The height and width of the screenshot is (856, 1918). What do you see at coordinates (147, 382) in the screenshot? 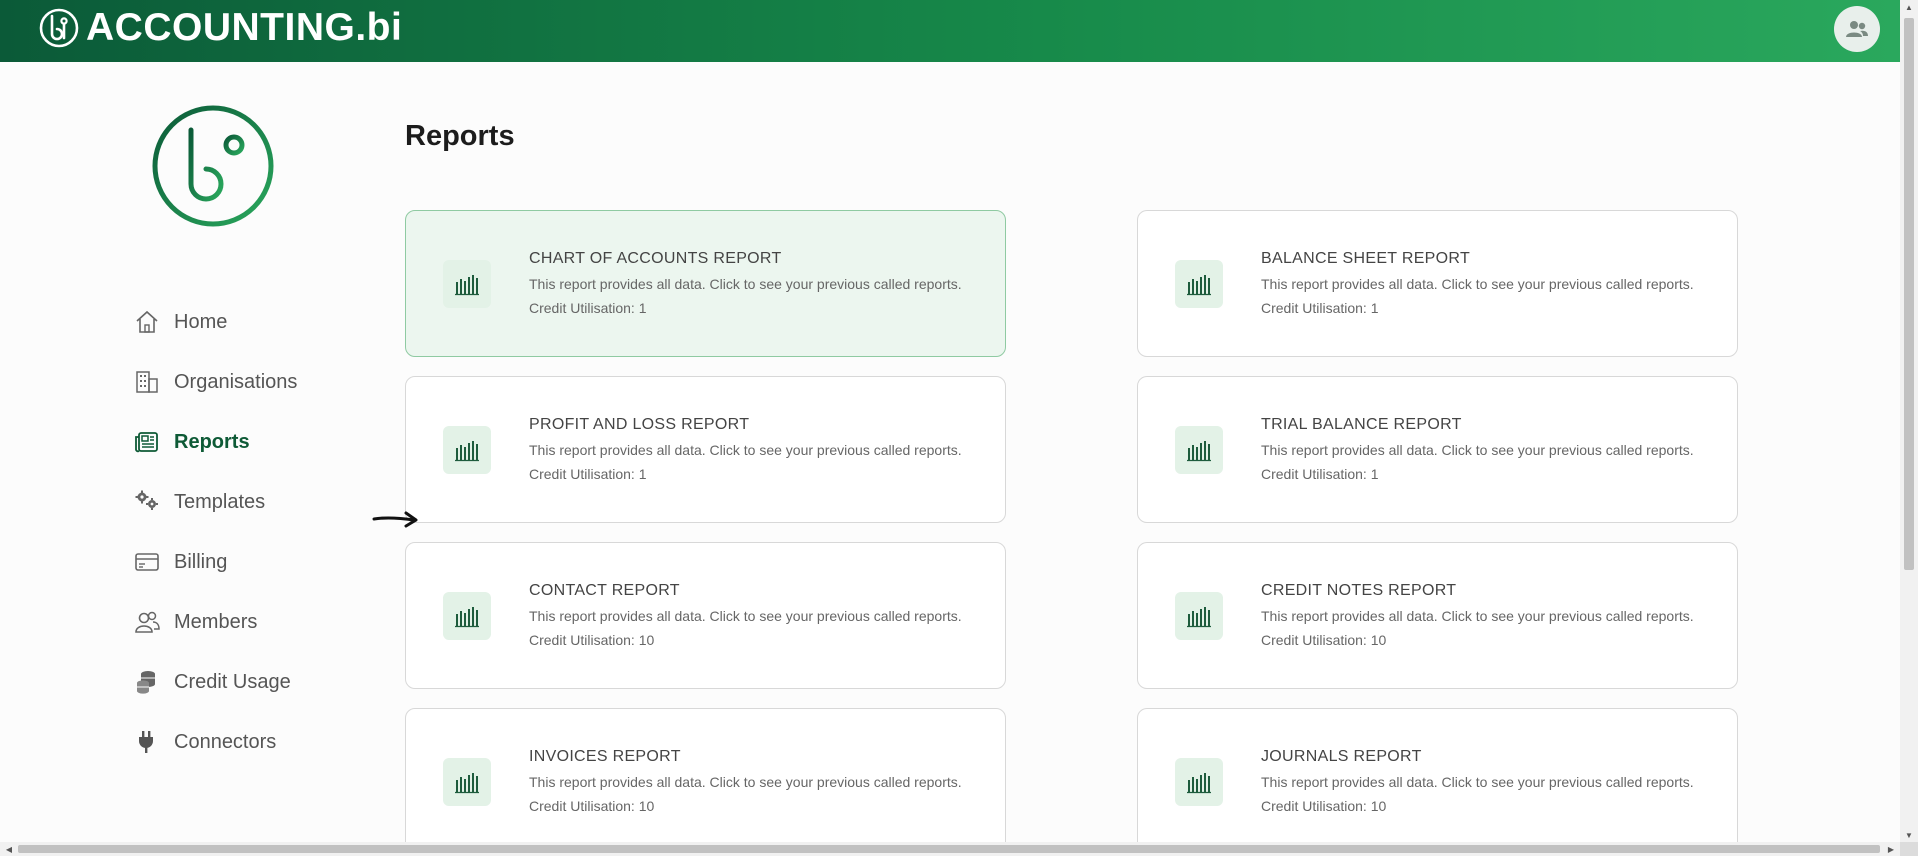
I see `building-icon` at bounding box center [147, 382].